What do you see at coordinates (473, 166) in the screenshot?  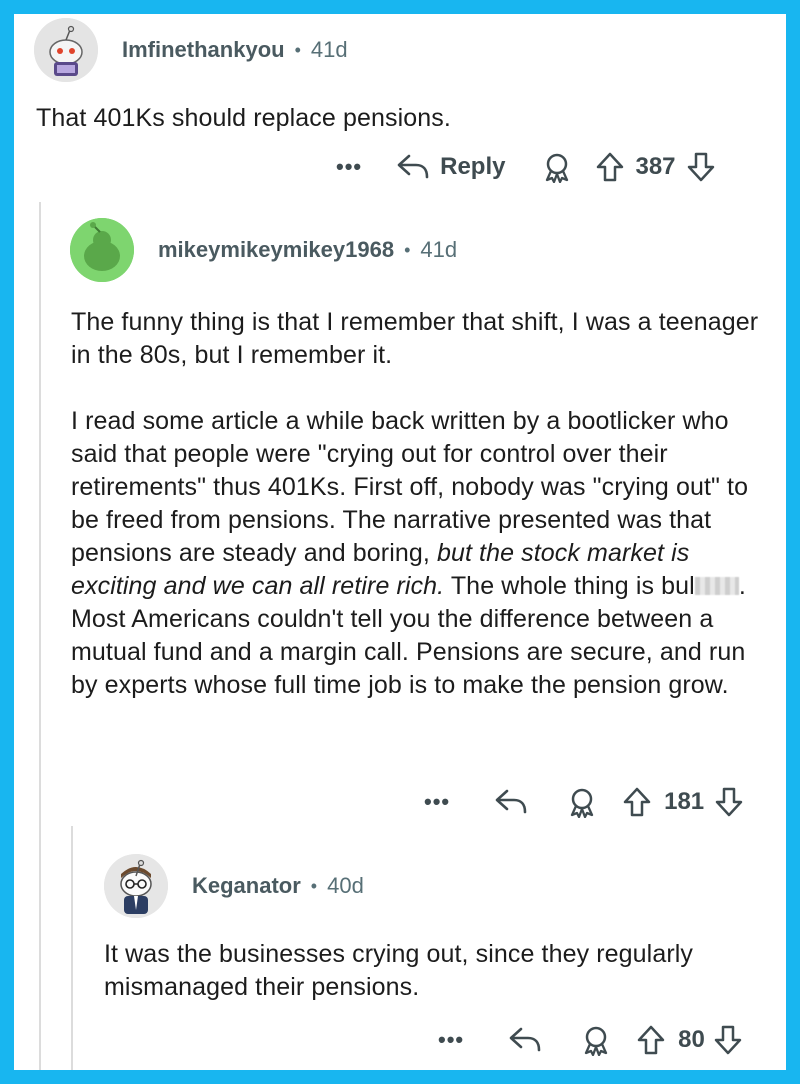 I see `reply-label: Reply` at bounding box center [473, 166].